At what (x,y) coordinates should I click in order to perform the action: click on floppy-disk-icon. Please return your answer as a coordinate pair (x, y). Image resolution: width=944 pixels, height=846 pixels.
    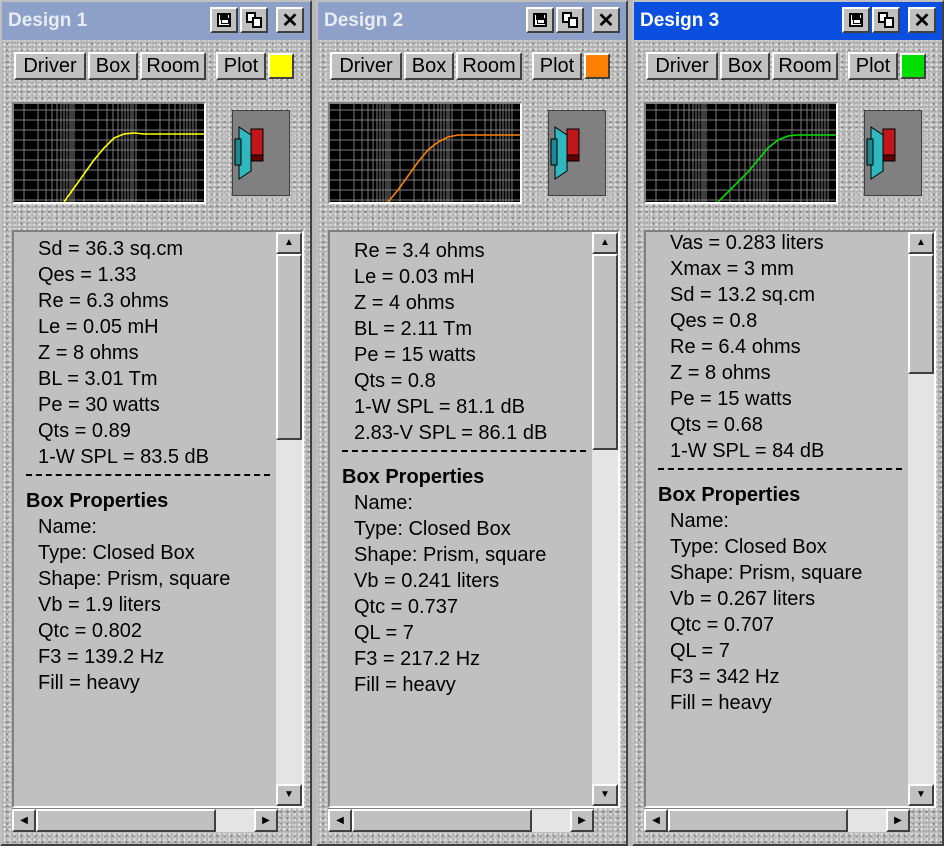
    Looking at the image, I should click on (224, 20).